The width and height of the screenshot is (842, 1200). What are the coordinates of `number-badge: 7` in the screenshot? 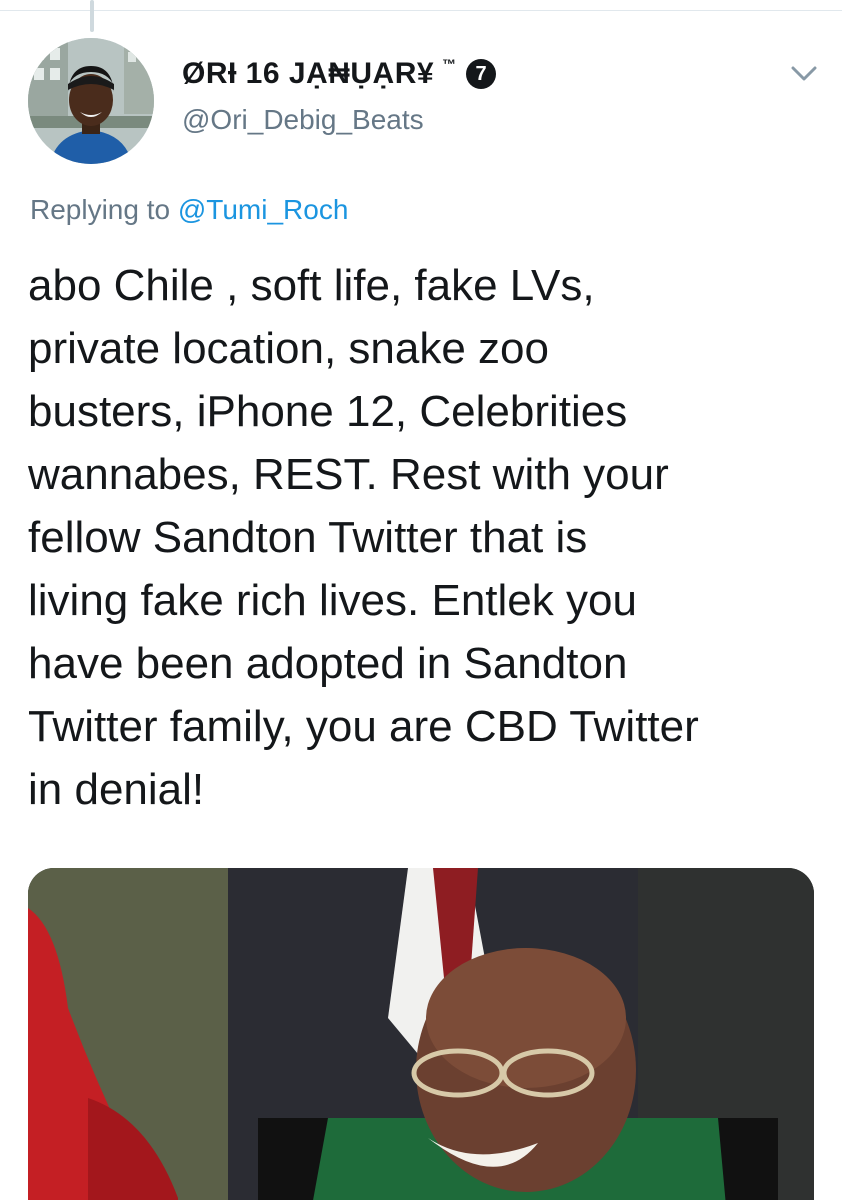 It's located at (481, 74).